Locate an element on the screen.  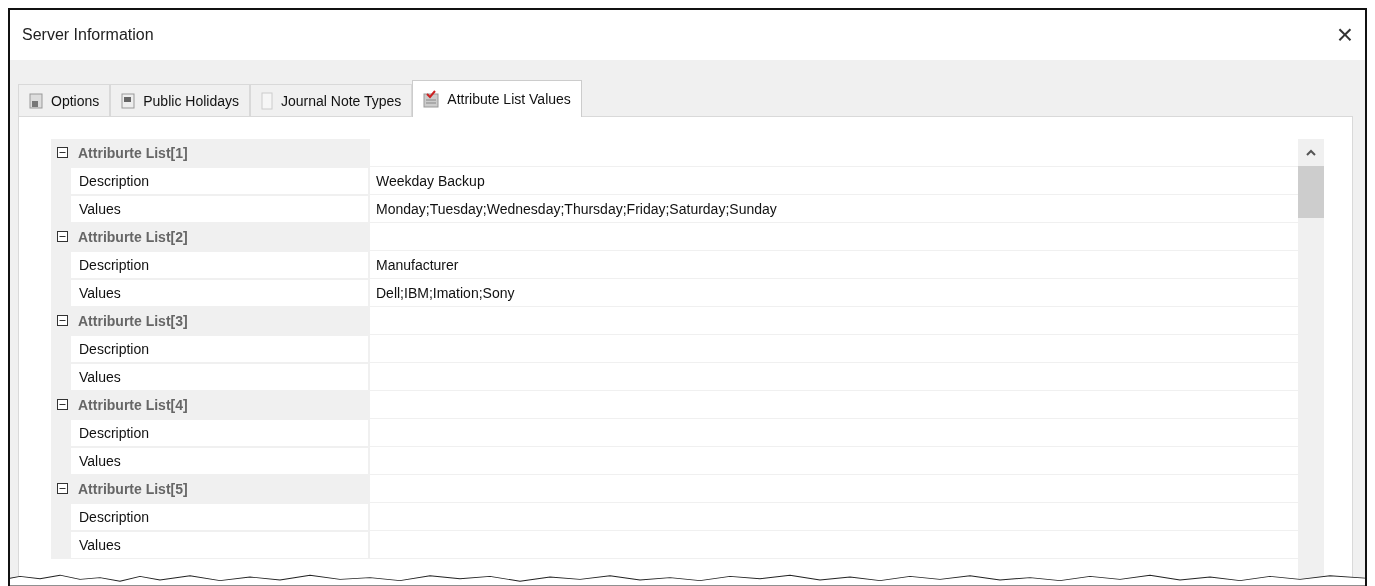
category-header: Attriburte List[2] is located at coordinates (209, 236).